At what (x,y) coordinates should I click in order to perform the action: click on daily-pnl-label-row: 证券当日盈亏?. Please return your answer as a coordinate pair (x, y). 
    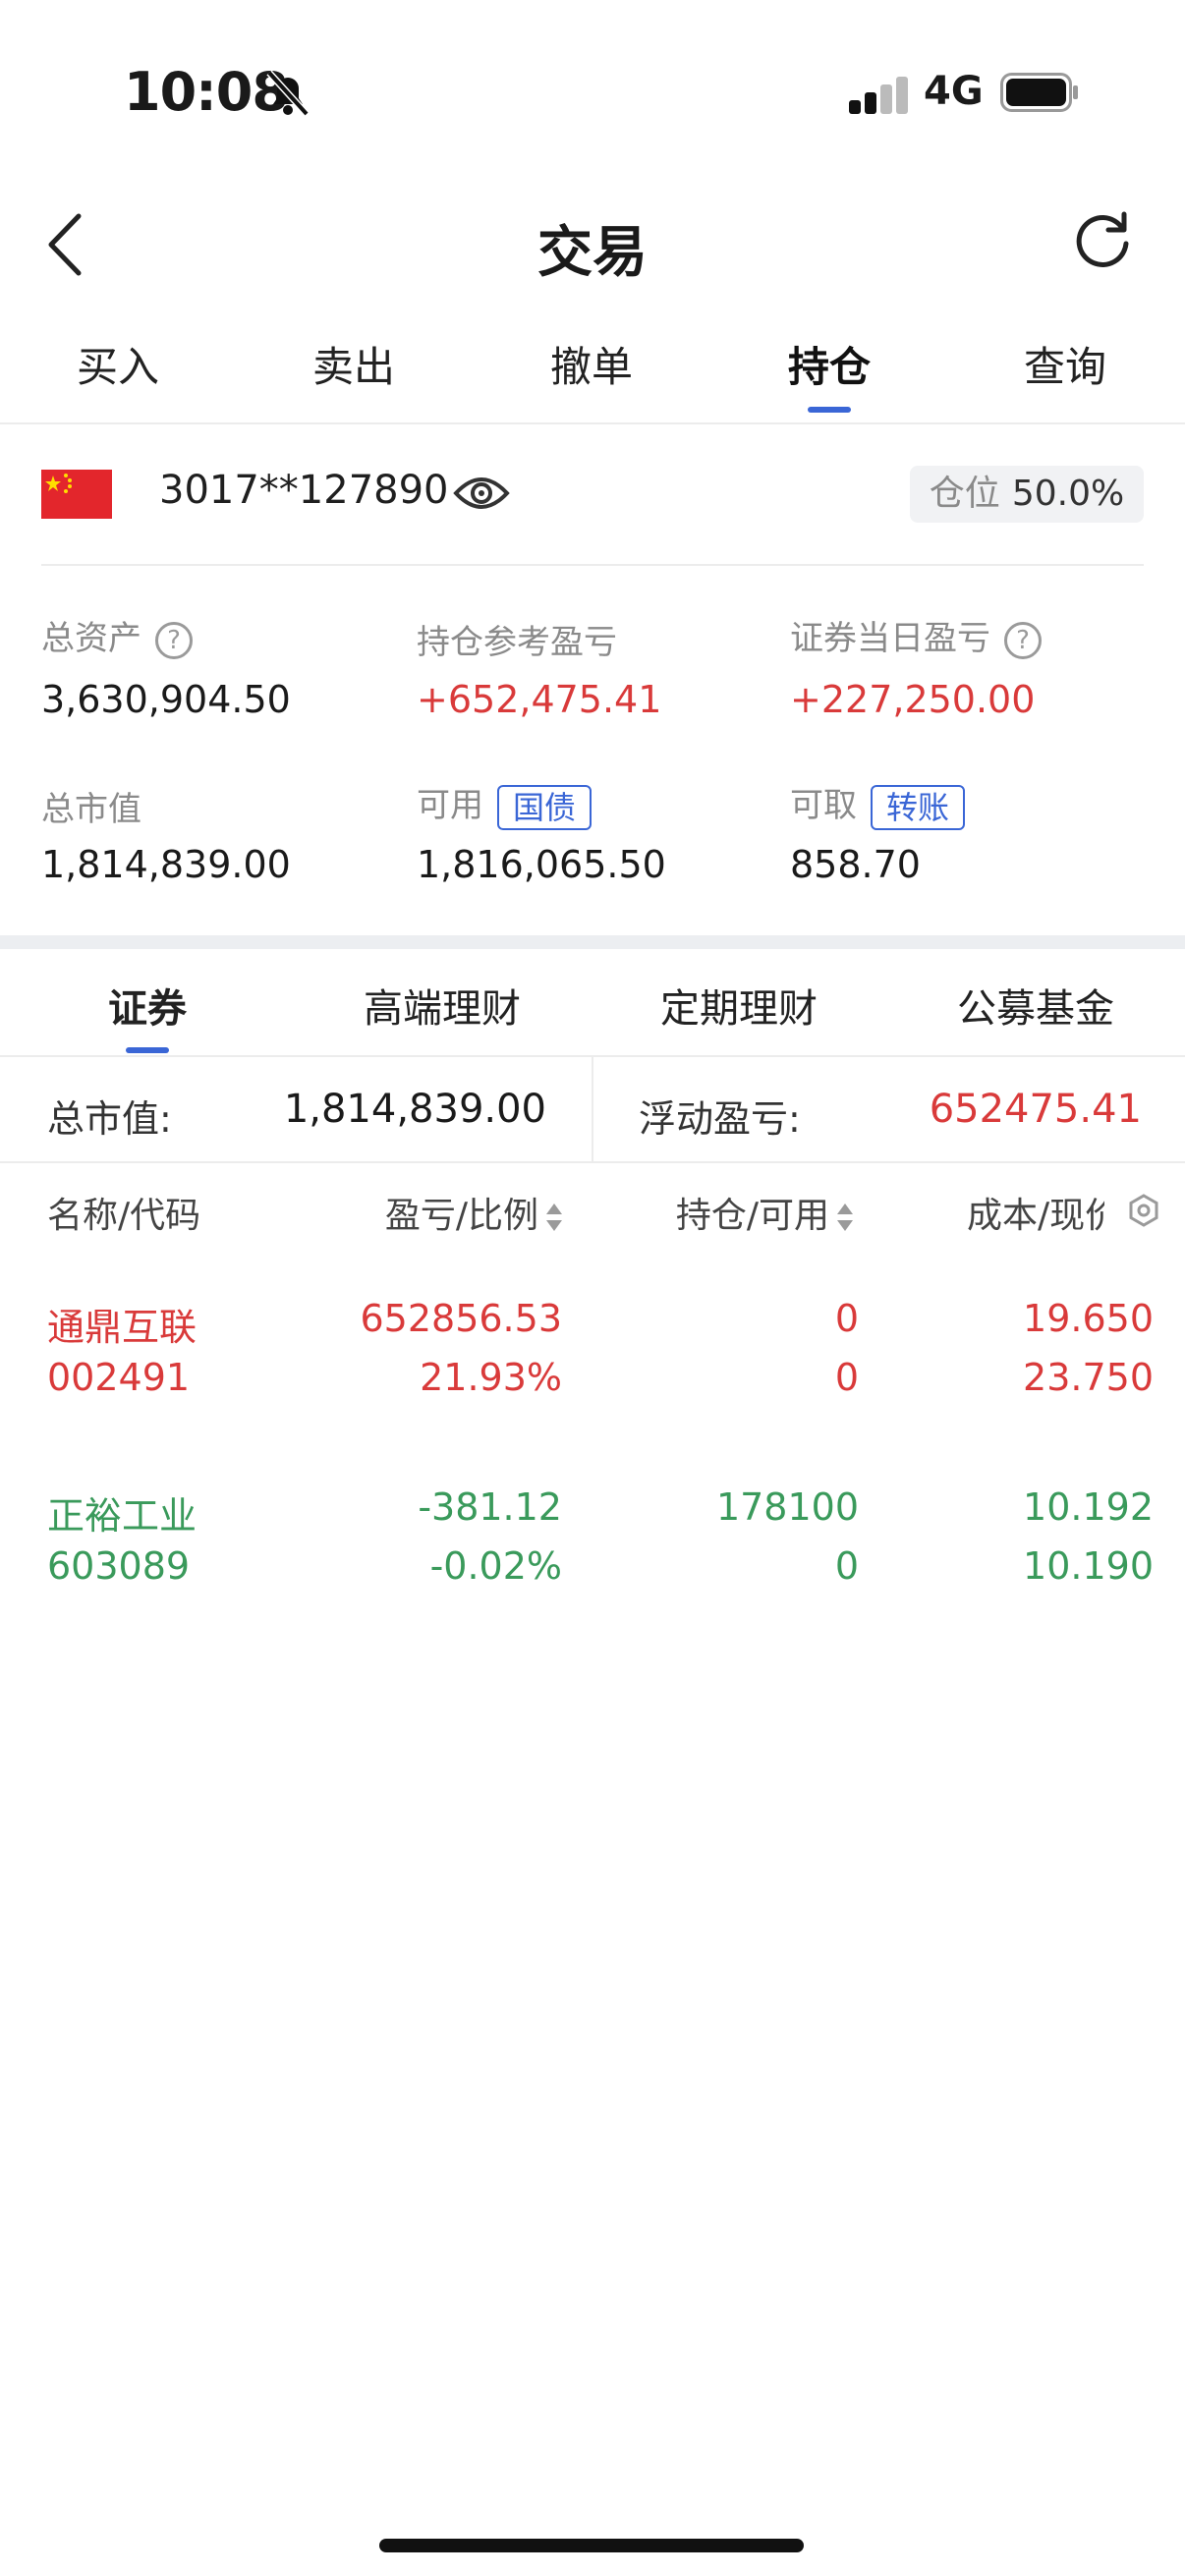
    Looking at the image, I should click on (916, 635).